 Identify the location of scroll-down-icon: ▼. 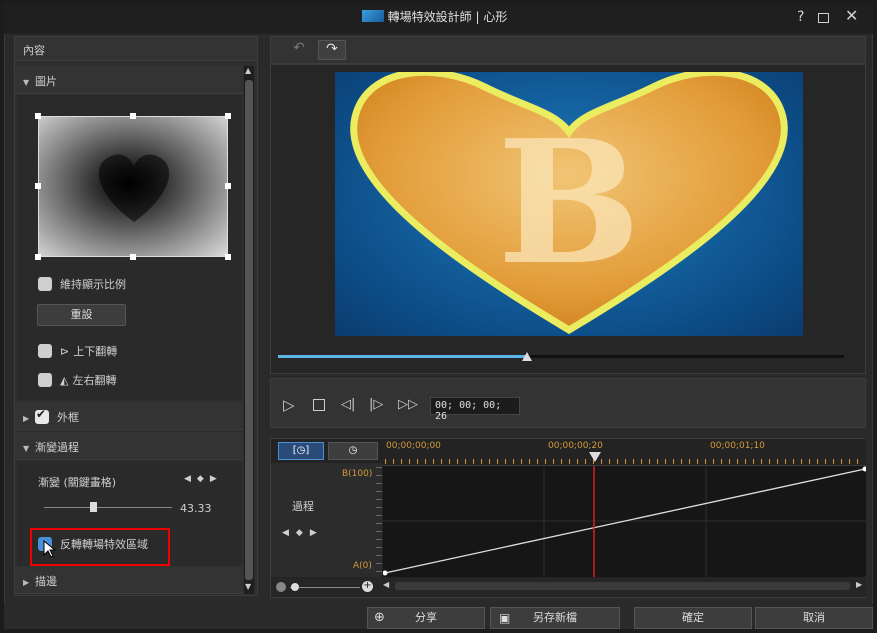
(248, 586).